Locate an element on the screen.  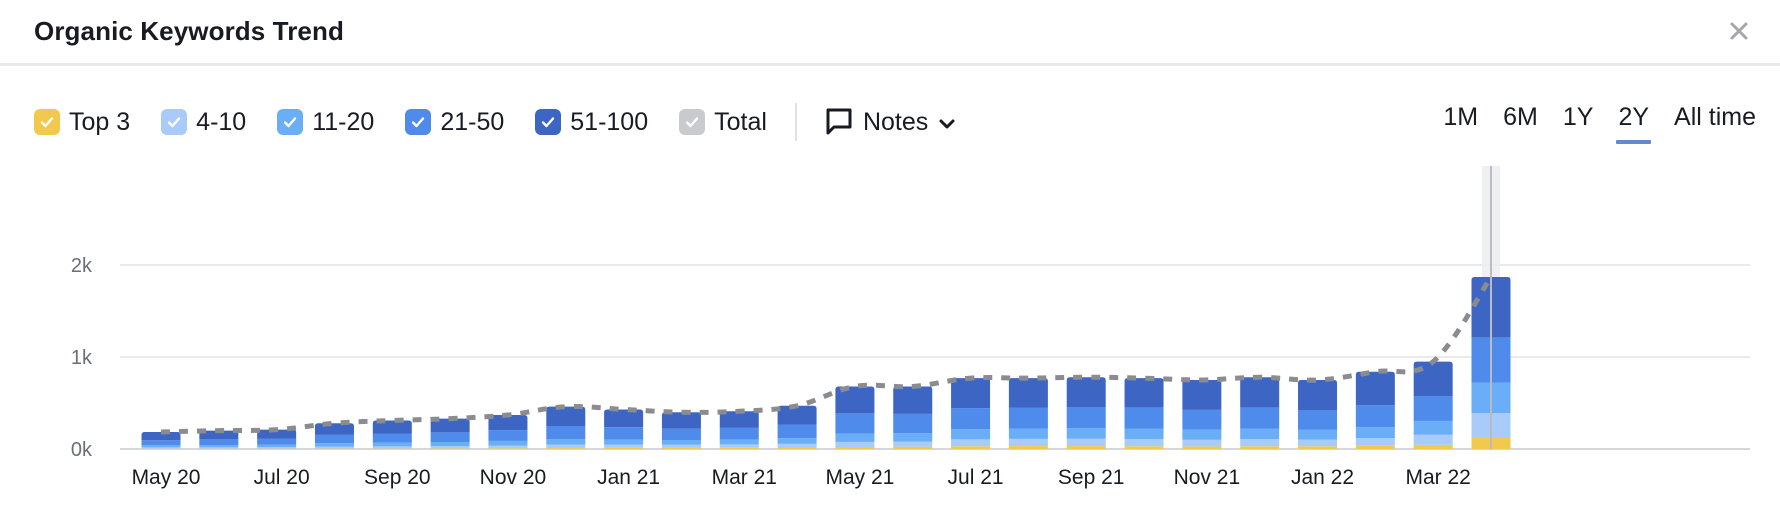
close-button is located at coordinates (1739, 31).